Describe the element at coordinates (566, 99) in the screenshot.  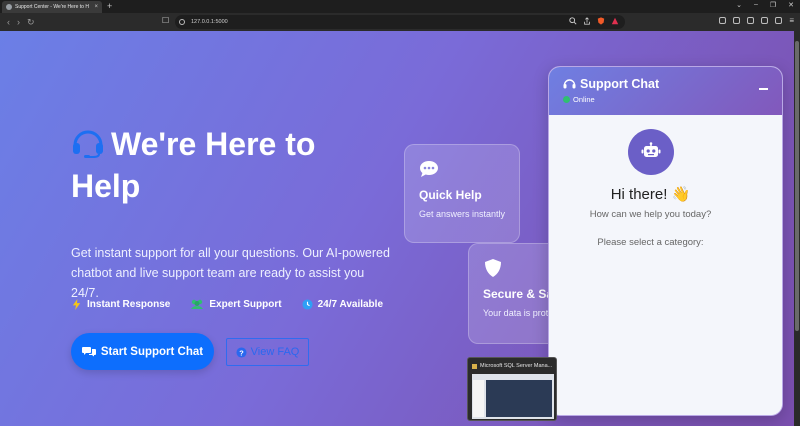
I see `online-status-icon` at that location.